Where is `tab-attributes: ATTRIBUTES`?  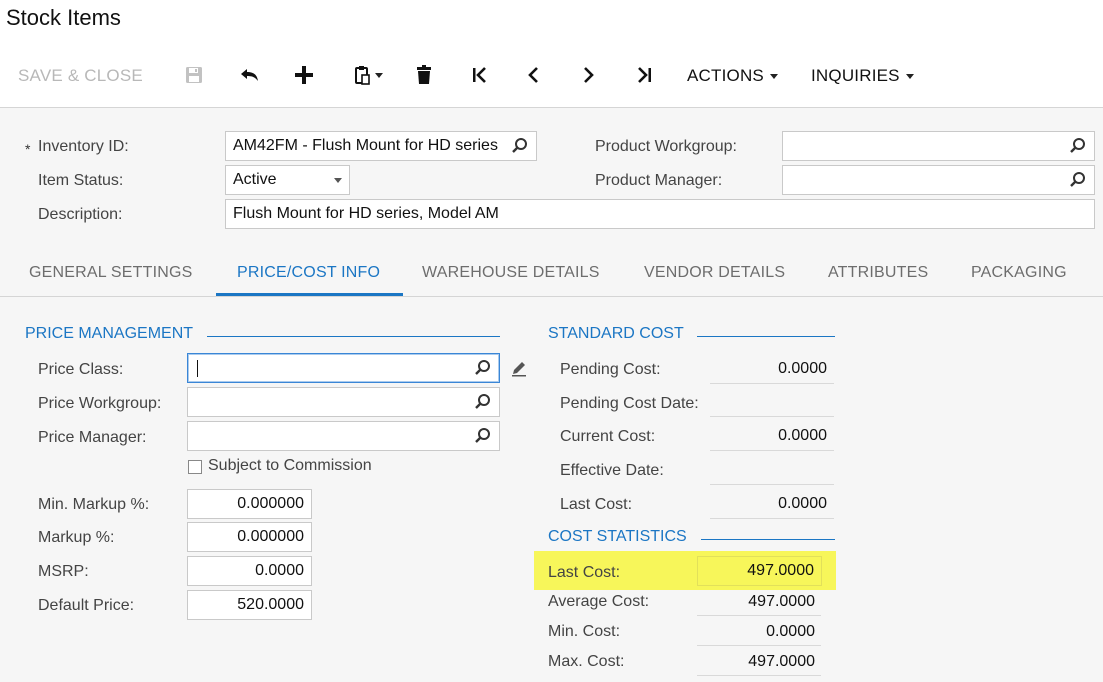 tab-attributes: ATTRIBUTES is located at coordinates (878, 273).